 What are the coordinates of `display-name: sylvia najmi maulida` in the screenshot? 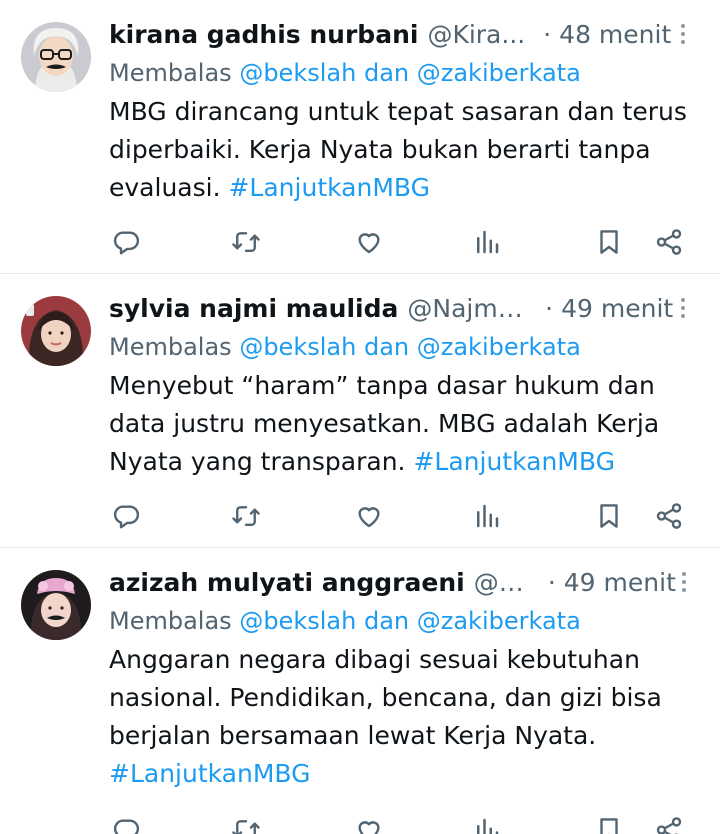 It's located at (253, 308).